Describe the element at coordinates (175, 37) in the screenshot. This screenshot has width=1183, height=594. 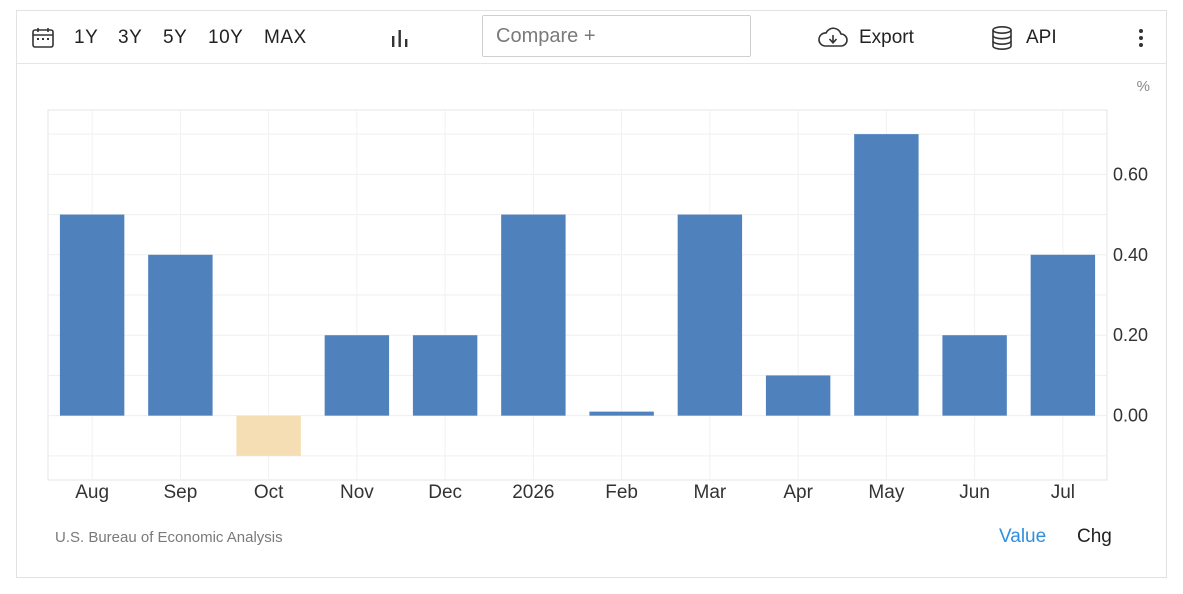
I see `range-5y-button: 5Y` at that location.